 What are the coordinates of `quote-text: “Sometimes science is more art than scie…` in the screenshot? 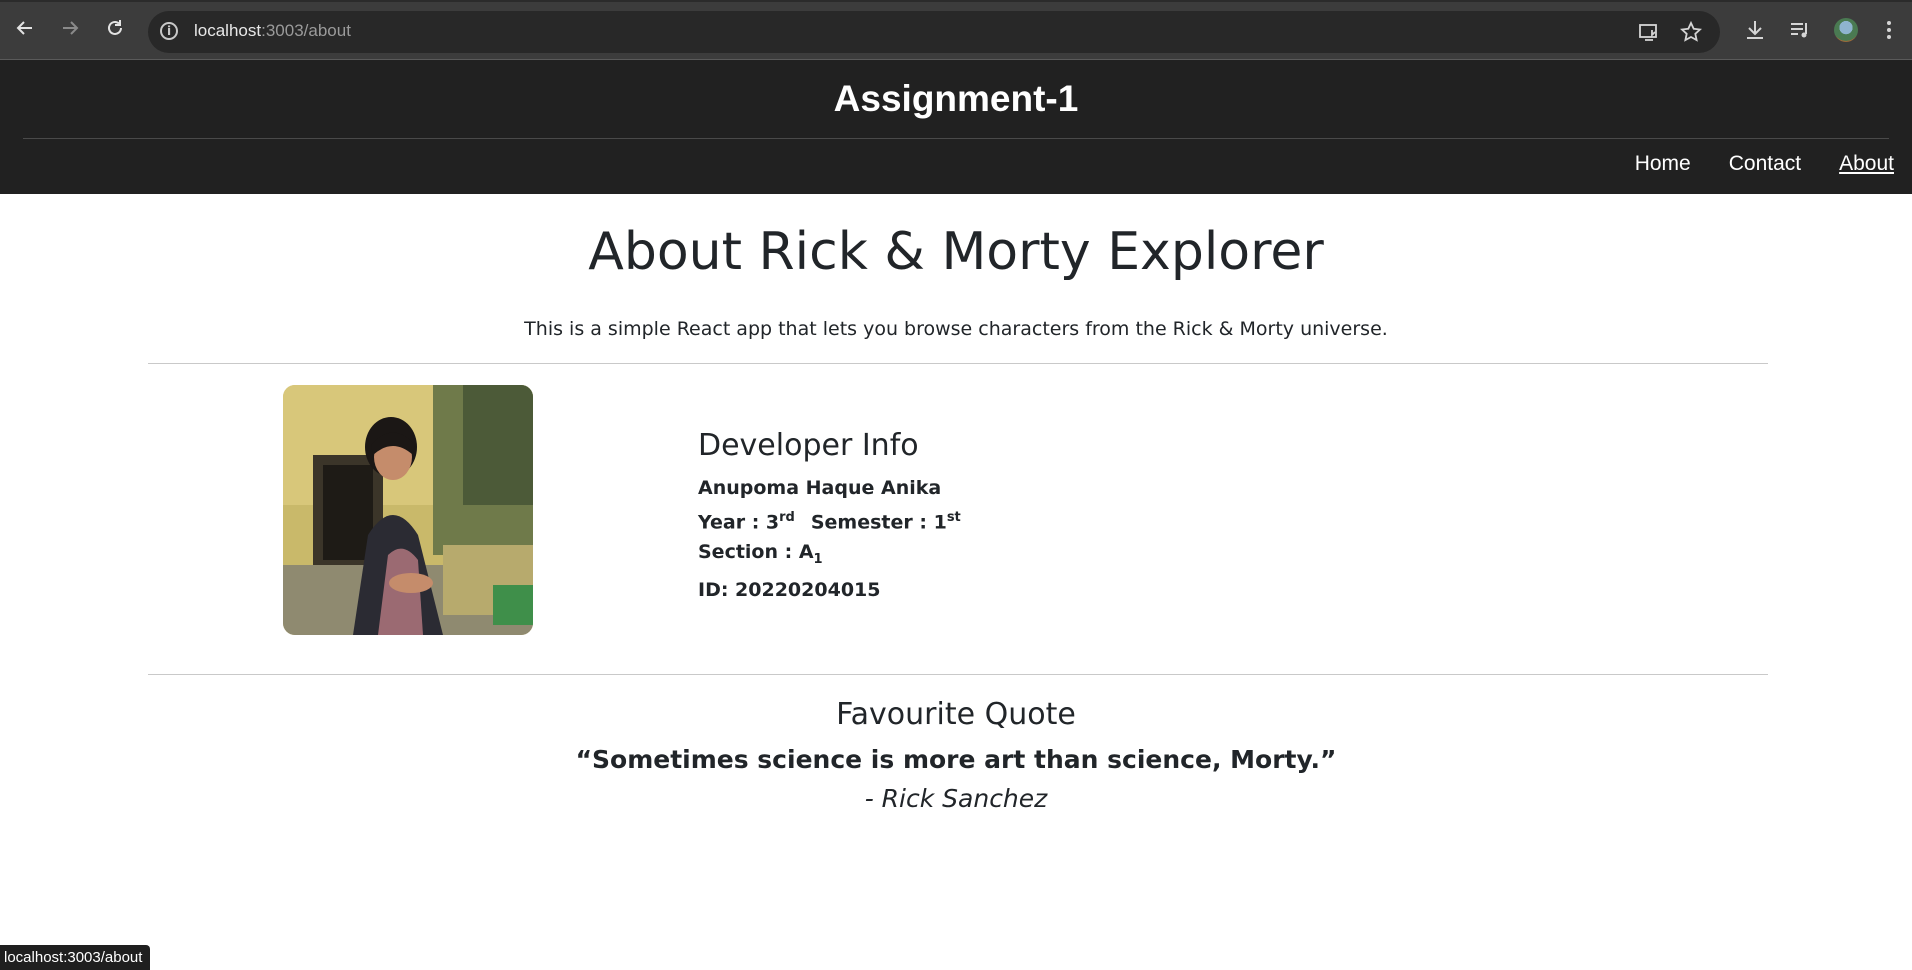 It's located at (956, 759).